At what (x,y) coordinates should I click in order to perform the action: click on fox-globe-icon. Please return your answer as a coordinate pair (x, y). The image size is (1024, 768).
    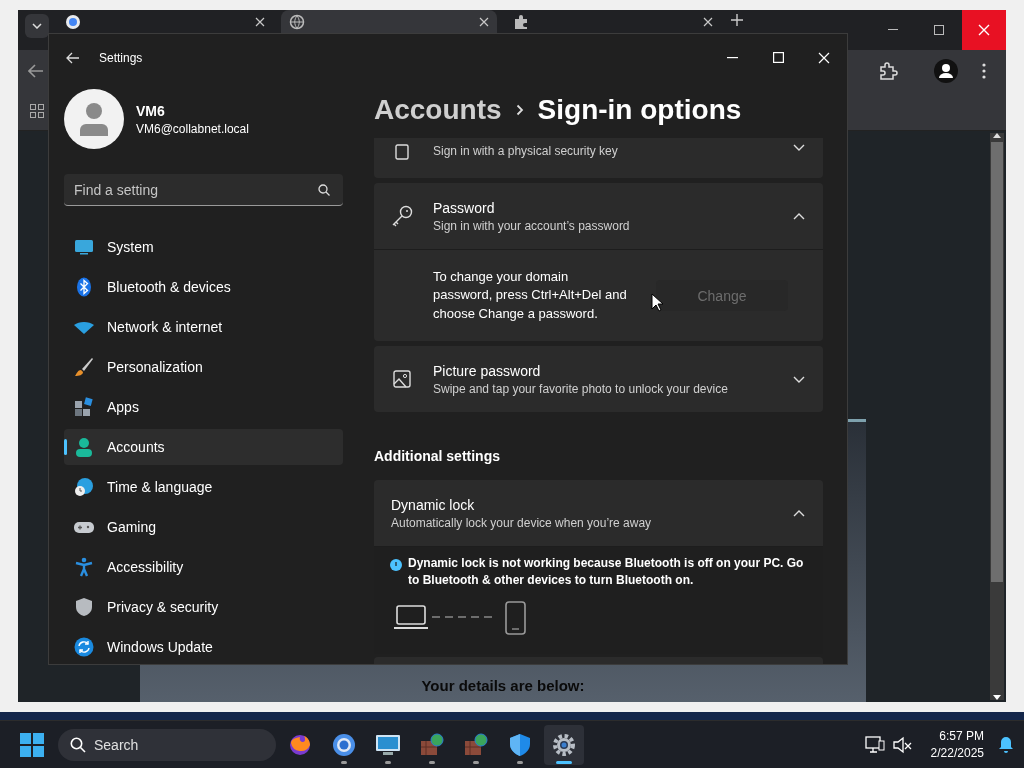
    Looking at the image, I should click on (300, 744).